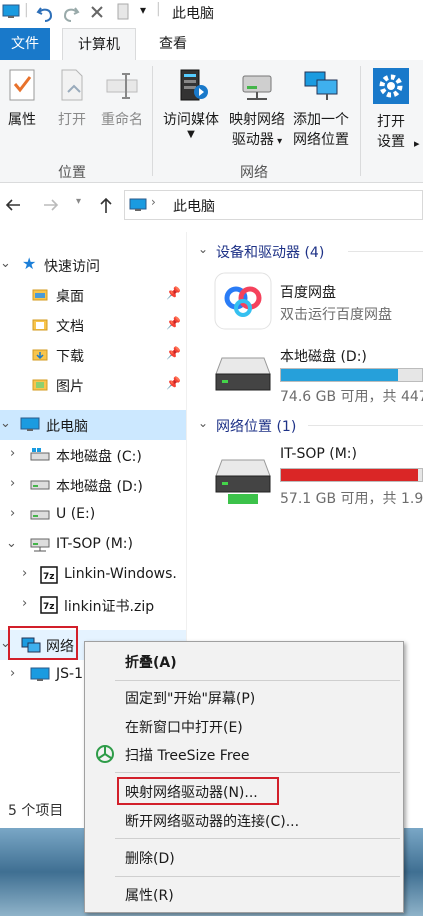  I want to click on nav-item-this-pc: ⌄ 此电脑, so click(93, 425).